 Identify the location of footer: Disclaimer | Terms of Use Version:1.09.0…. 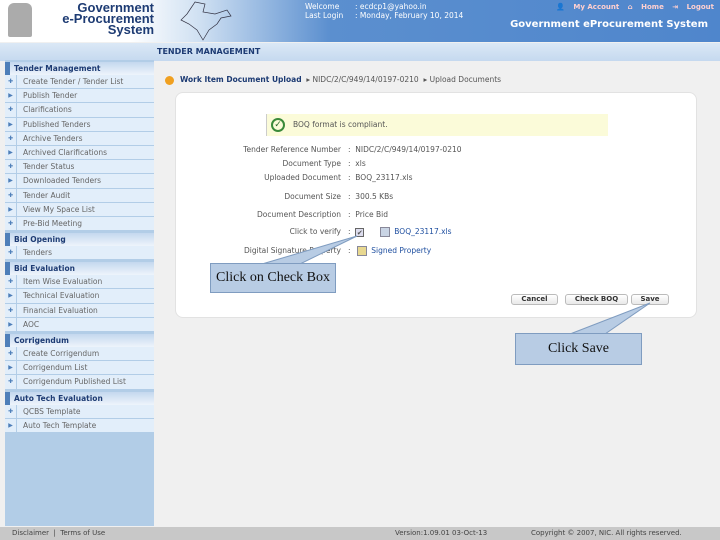
(360, 533).